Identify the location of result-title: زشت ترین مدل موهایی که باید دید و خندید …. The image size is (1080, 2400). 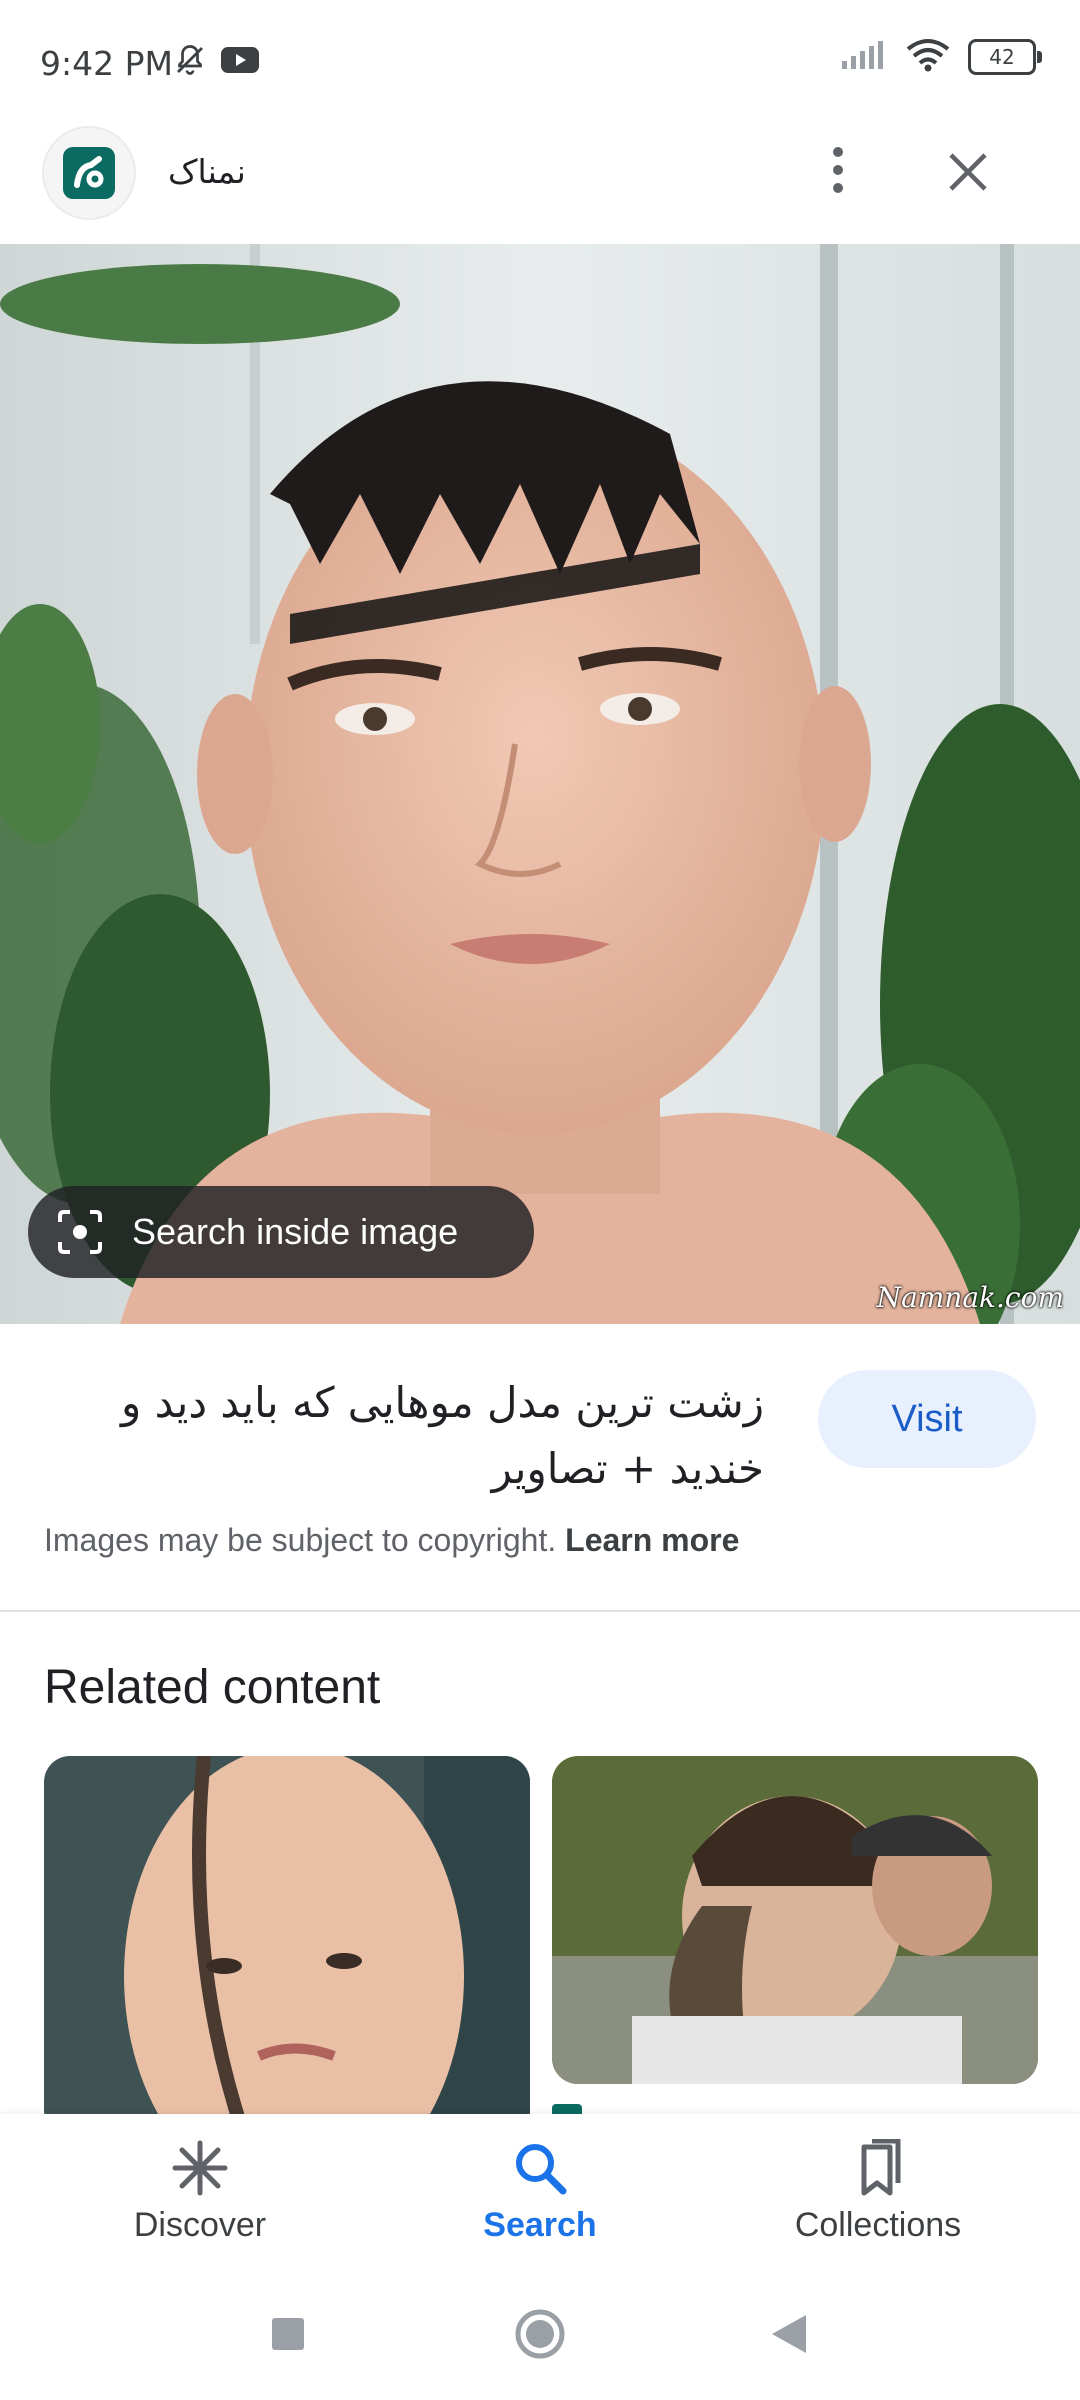
(404, 1436).